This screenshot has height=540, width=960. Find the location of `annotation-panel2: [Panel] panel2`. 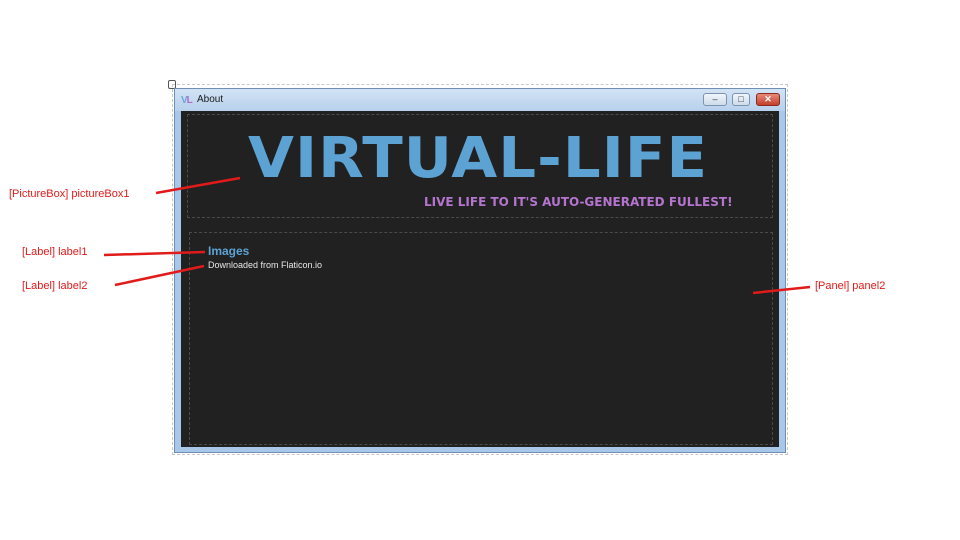

annotation-panel2: [Panel] panel2 is located at coordinates (850, 286).